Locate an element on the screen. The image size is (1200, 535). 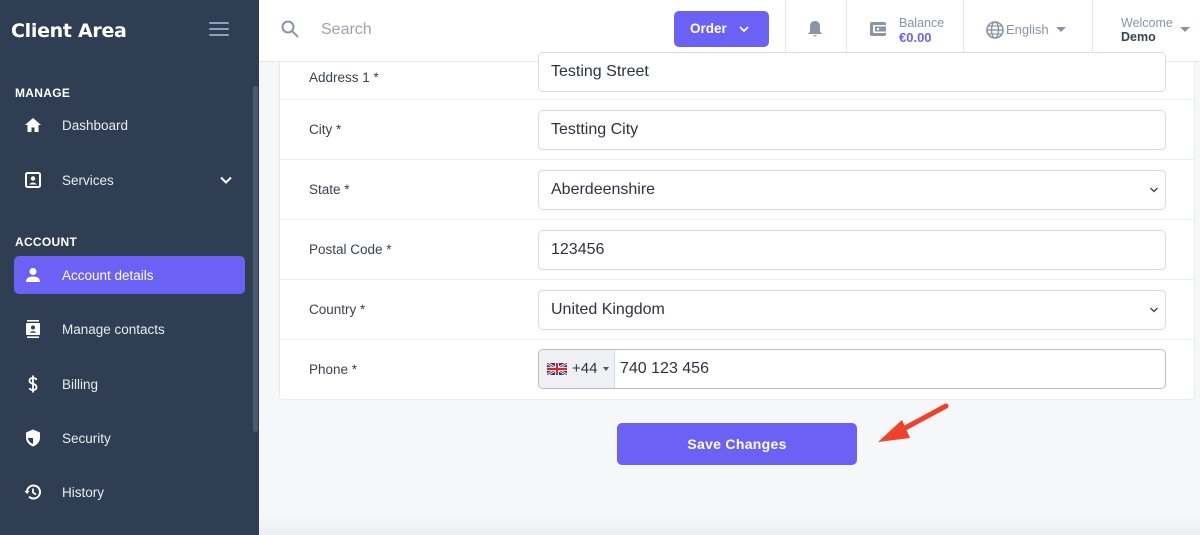
sidebar-item-label: Dashboard is located at coordinates (95, 125).